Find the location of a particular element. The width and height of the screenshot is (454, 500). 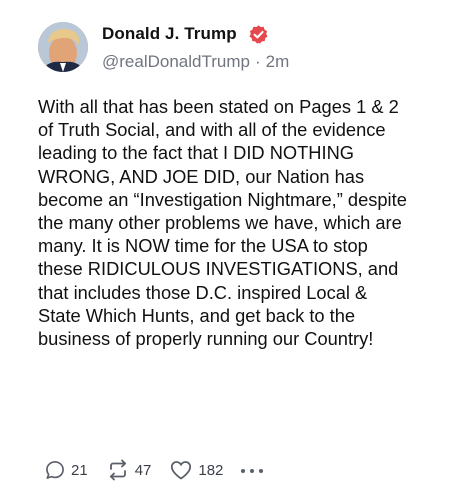

avatar is located at coordinates (63, 47).